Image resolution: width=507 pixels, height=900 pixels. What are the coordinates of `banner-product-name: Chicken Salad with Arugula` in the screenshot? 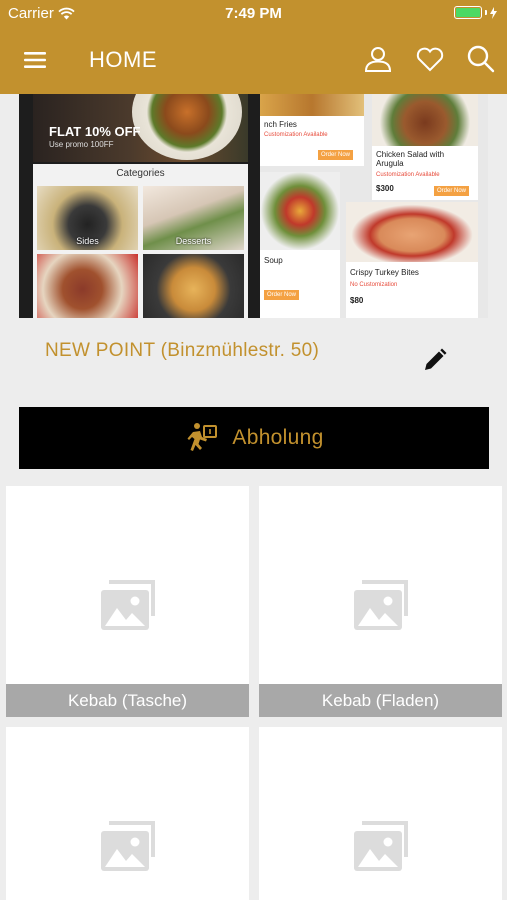 It's located at (410, 159).